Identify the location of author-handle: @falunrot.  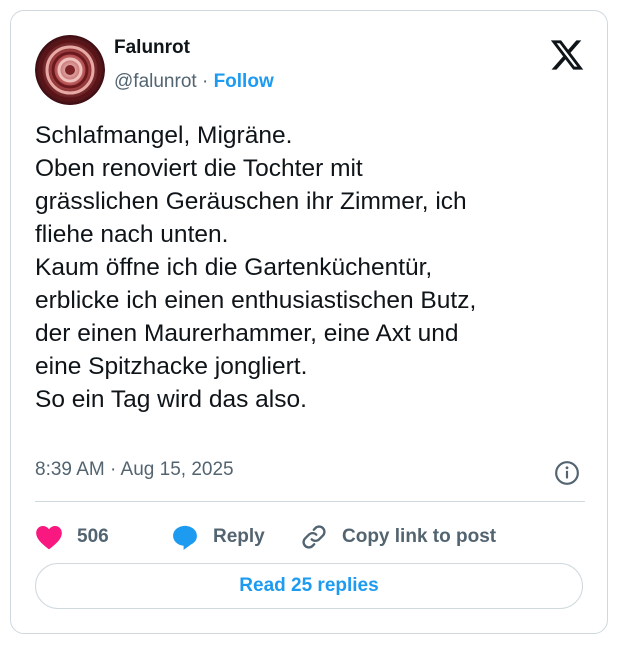
(155, 81).